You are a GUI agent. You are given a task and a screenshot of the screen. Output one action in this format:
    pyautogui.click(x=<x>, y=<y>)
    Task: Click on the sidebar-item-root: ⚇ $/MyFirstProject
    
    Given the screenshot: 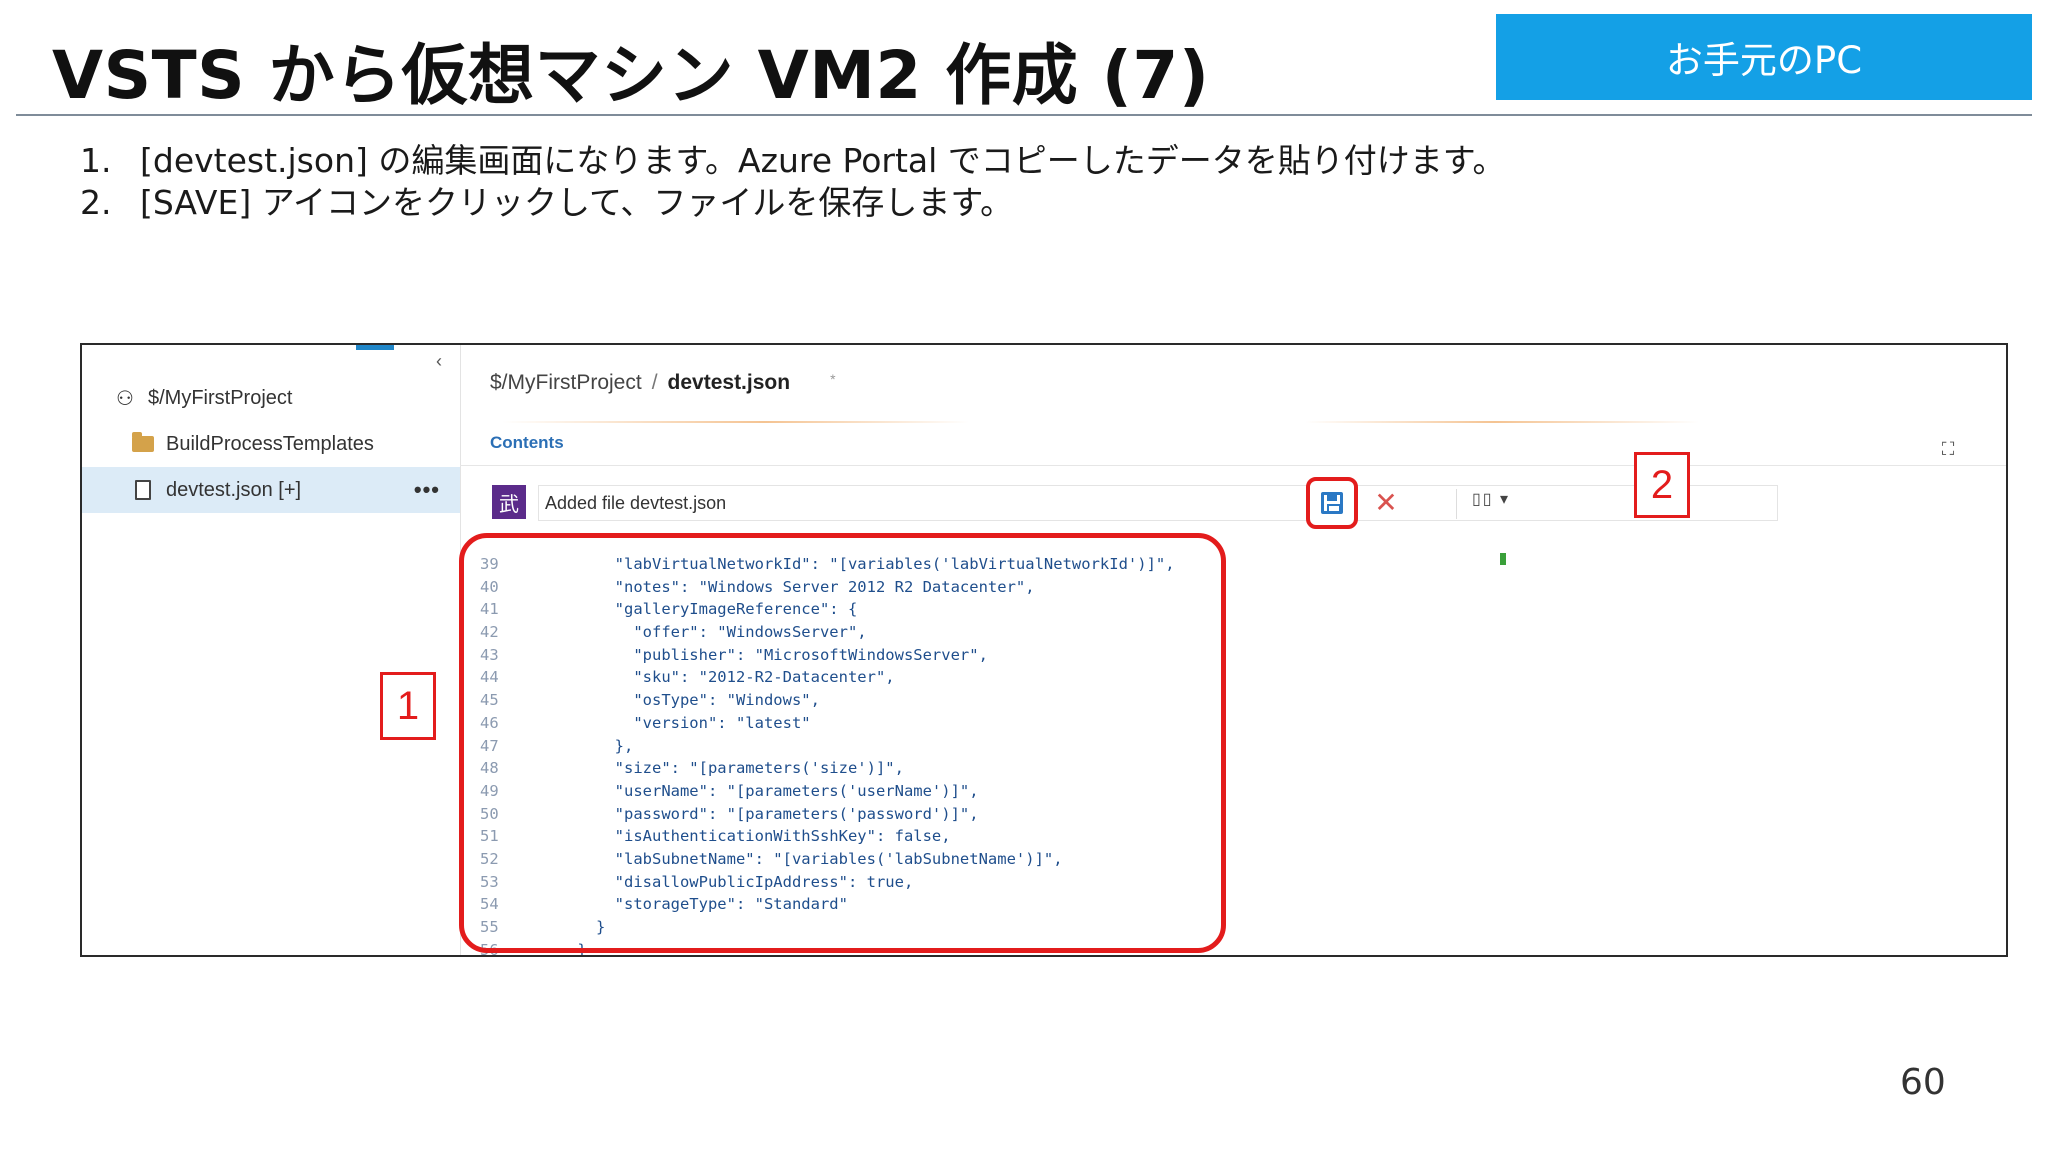 What is the action you would take?
    pyautogui.click(x=271, y=398)
    